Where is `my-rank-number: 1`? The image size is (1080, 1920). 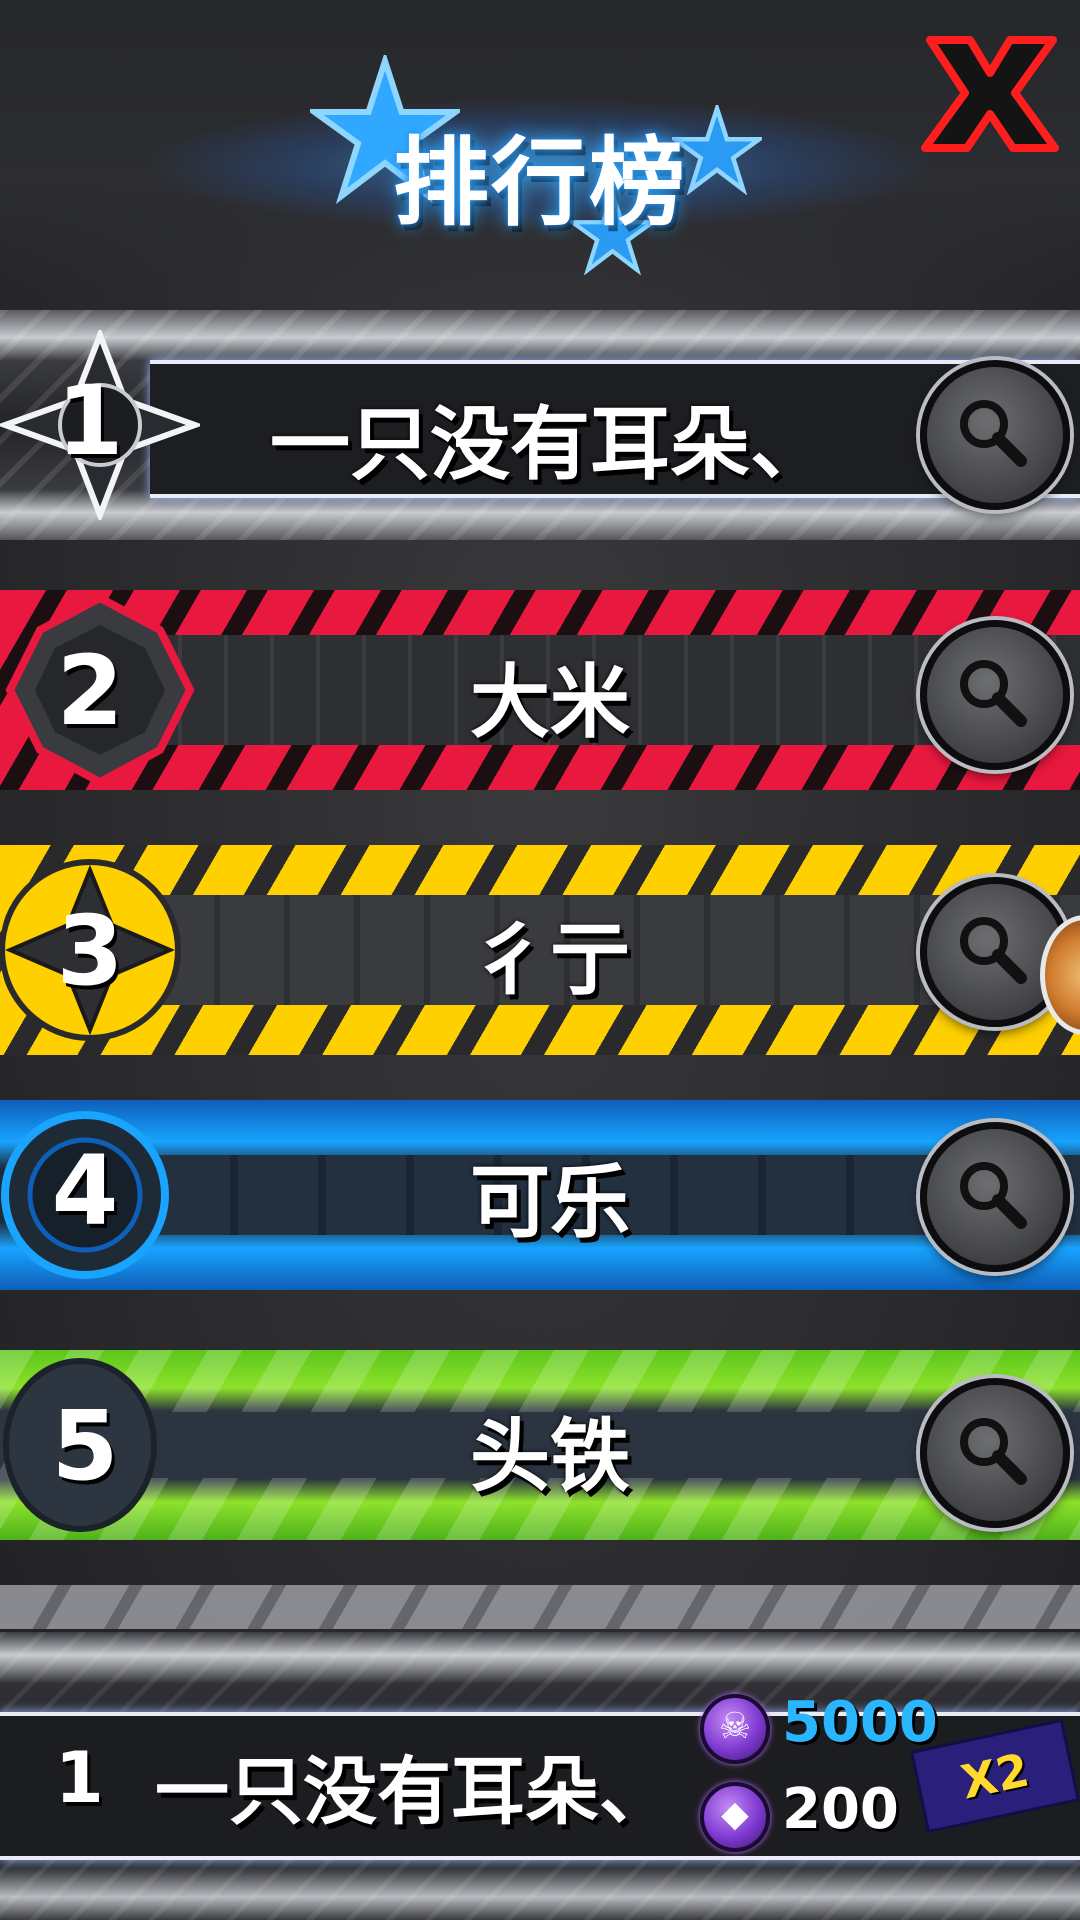
my-rank-number: 1 is located at coordinates (79, 1778).